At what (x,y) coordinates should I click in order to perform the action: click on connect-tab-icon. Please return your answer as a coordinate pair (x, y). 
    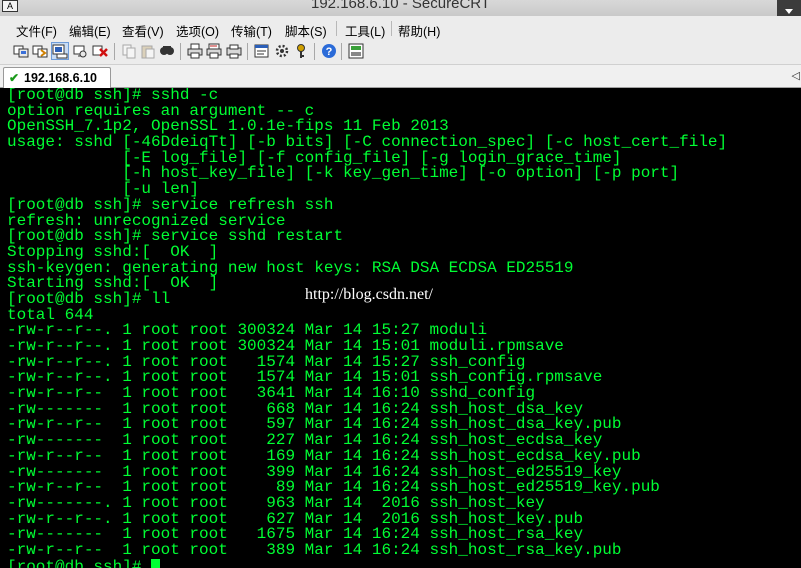
    Looking at the image, I should click on (60, 51).